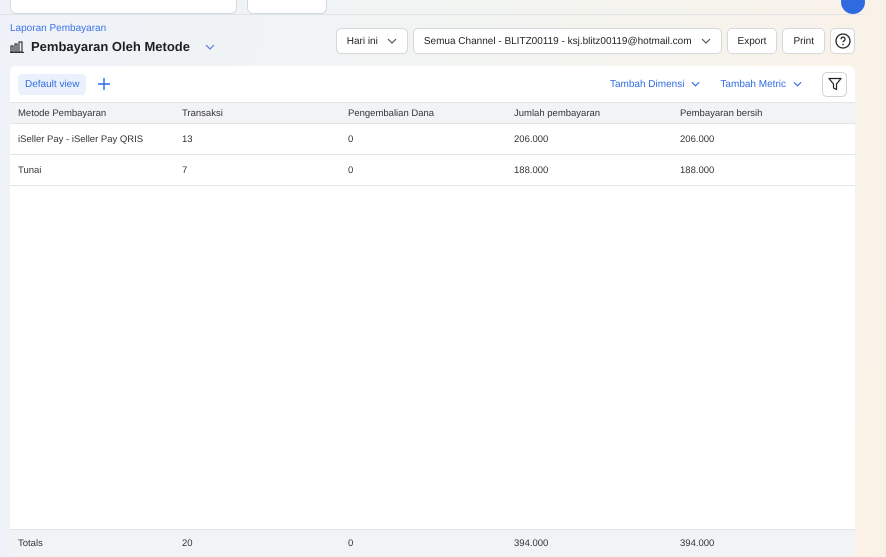 This screenshot has width=886, height=557. Describe the element at coordinates (52, 84) in the screenshot. I see `view-tab: Default view` at that location.